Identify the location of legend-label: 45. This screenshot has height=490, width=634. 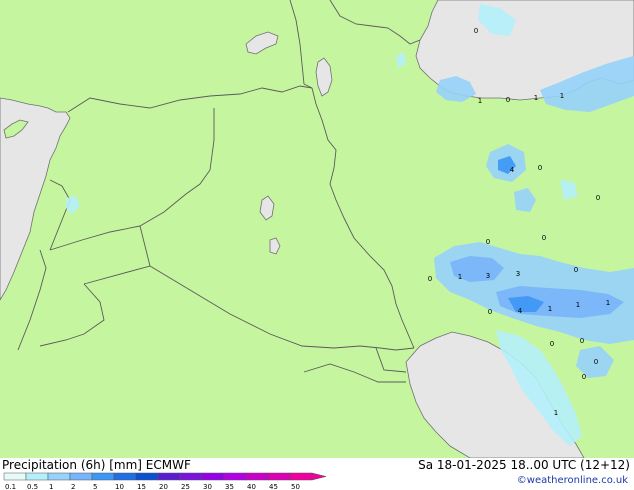
(273, 486).